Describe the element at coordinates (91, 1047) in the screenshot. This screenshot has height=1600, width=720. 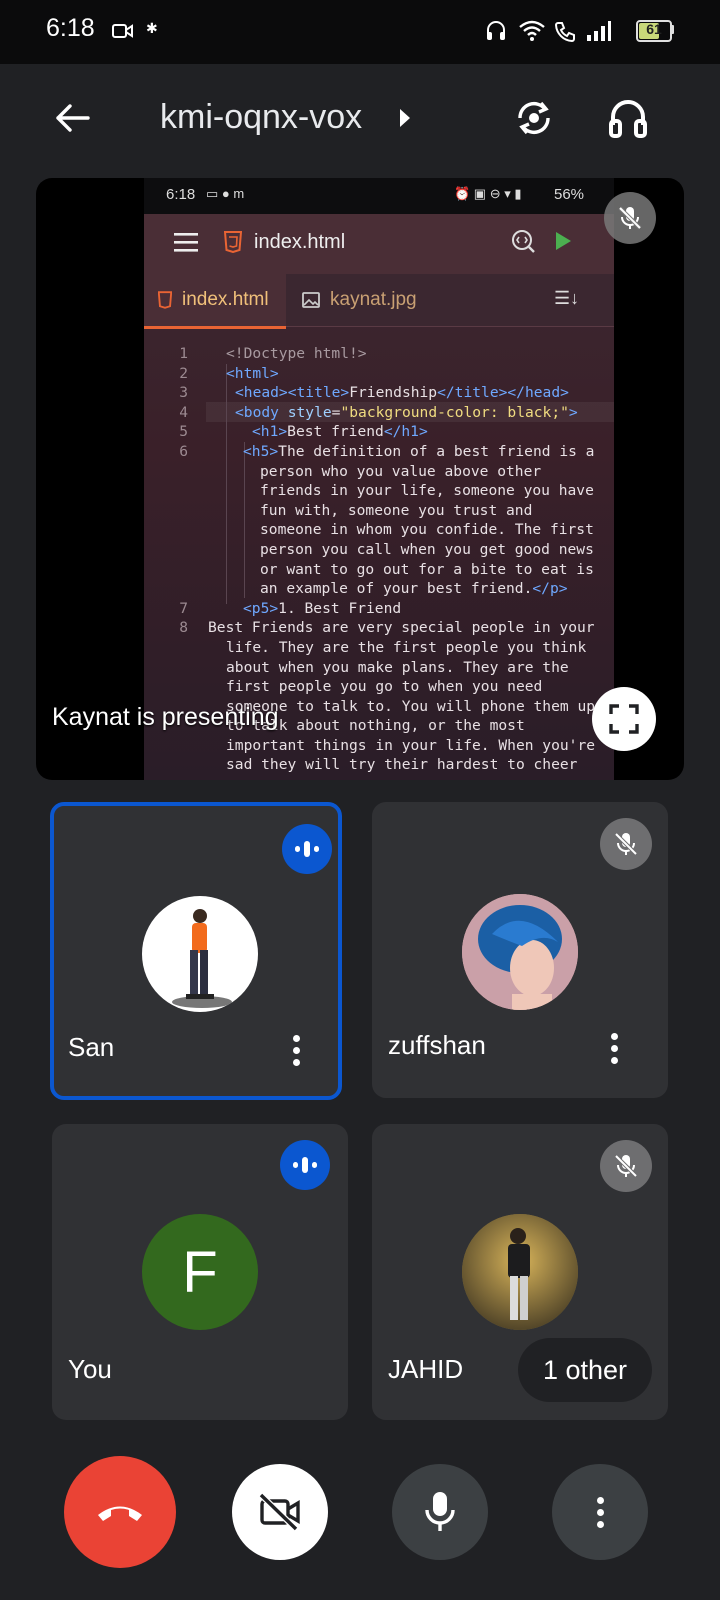
I see `participant-name: San` at that location.